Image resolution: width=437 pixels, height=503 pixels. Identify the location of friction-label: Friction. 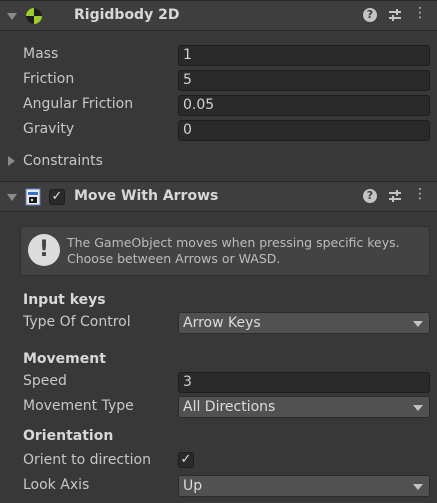
(49, 79).